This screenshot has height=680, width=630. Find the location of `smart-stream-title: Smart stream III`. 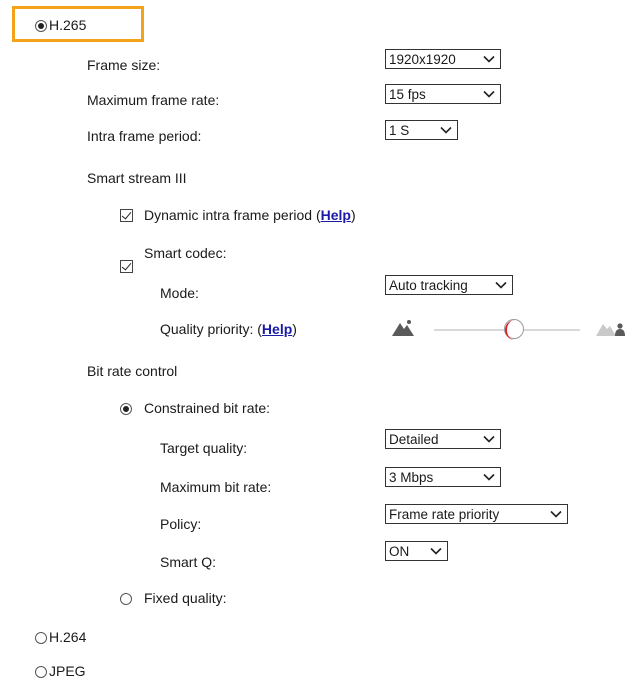

smart-stream-title: Smart stream III is located at coordinates (137, 178).